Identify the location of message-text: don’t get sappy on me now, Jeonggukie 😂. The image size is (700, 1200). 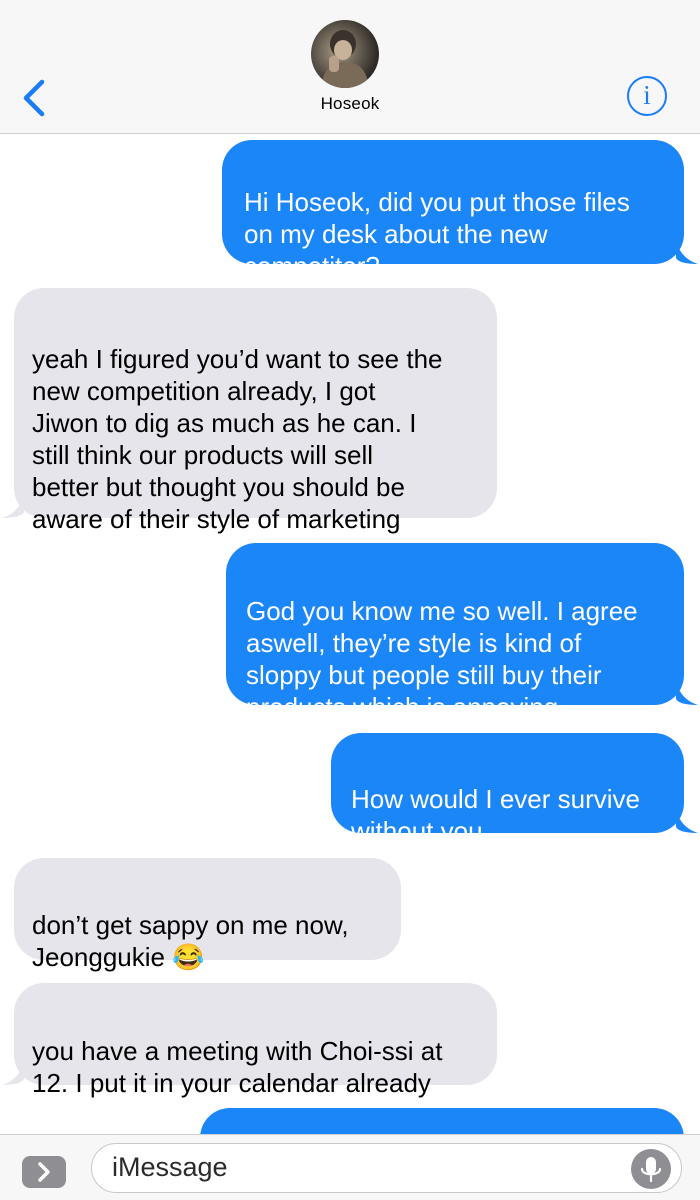
(190, 941).